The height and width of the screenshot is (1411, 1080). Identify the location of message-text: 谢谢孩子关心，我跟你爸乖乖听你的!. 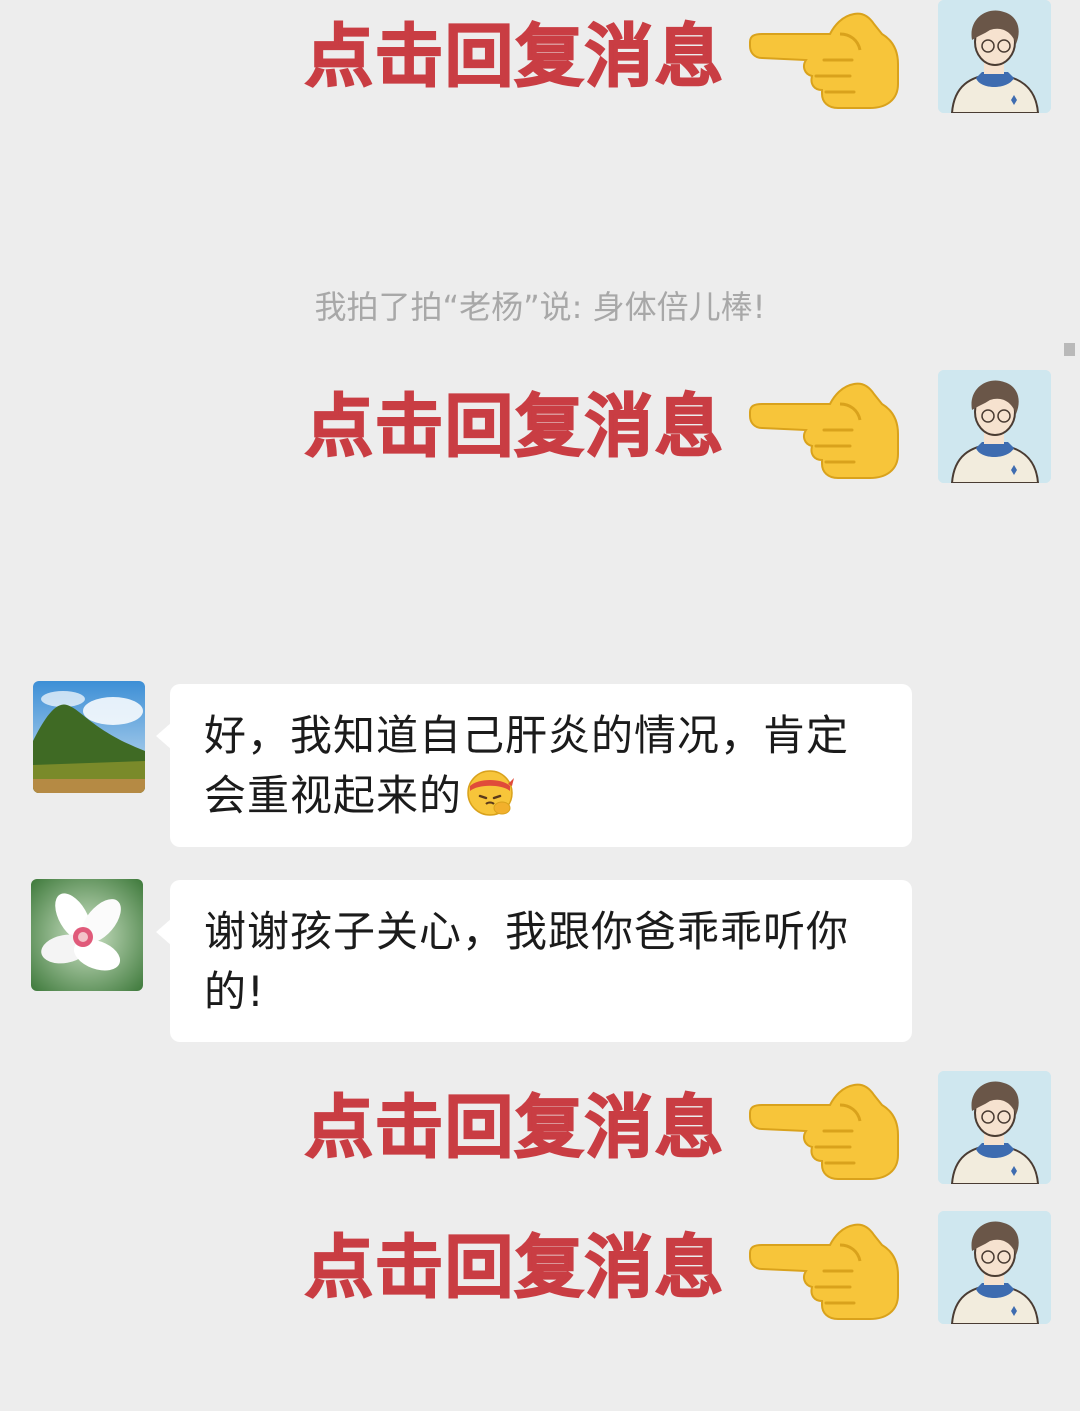
(527, 961).